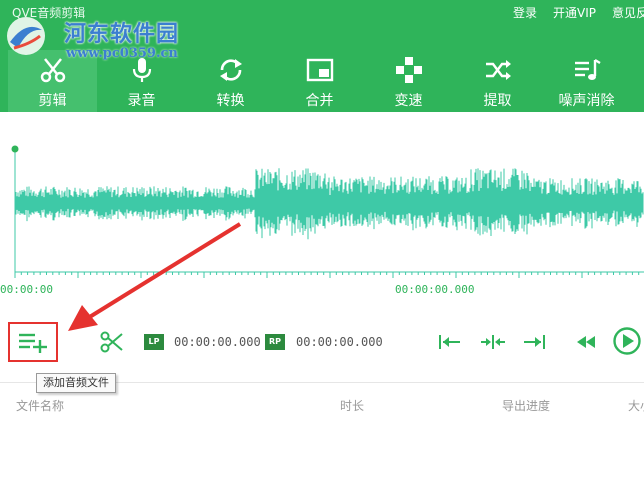 This screenshot has height=498, width=644. I want to click on rp-badge: RP, so click(275, 342).